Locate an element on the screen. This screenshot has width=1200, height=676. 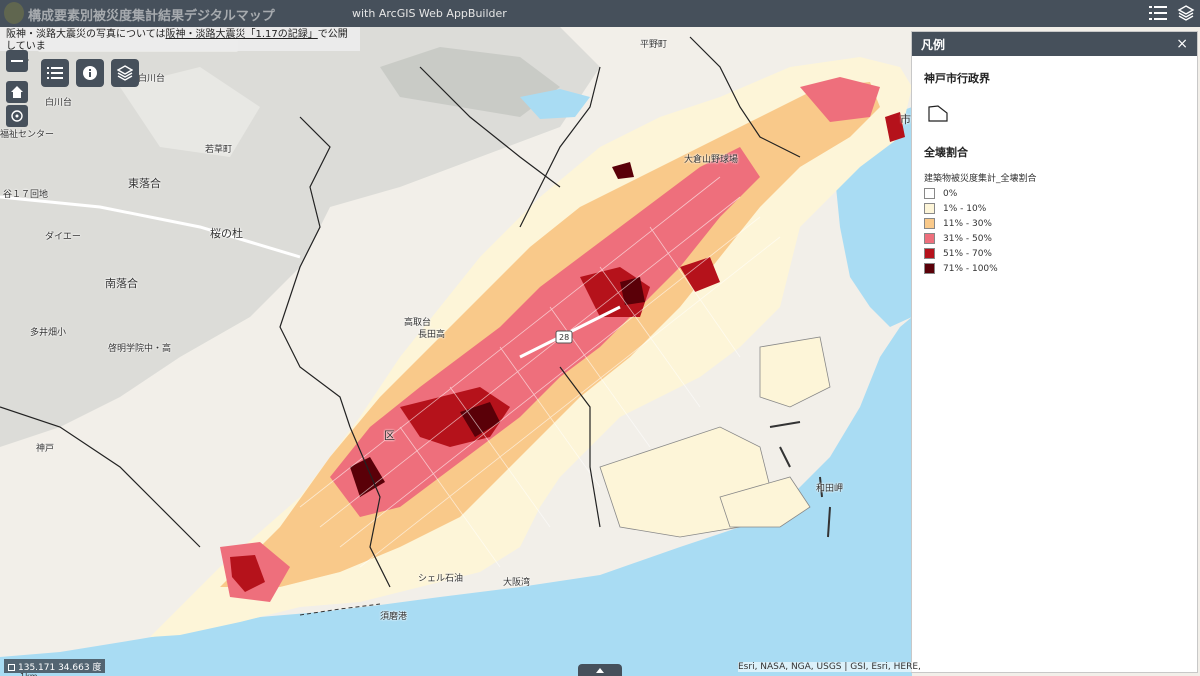
legend-label: 31% - 50% is located at coordinates (967, 238).